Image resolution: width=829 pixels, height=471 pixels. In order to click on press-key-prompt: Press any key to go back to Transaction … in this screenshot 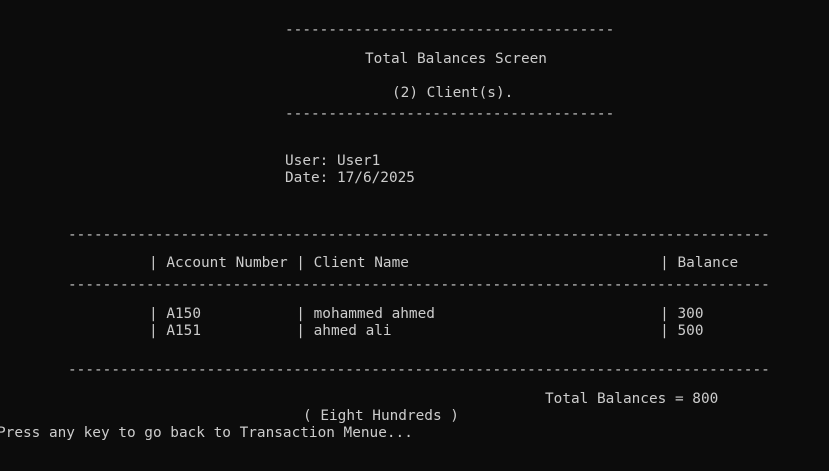, I will do `click(206, 433)`.